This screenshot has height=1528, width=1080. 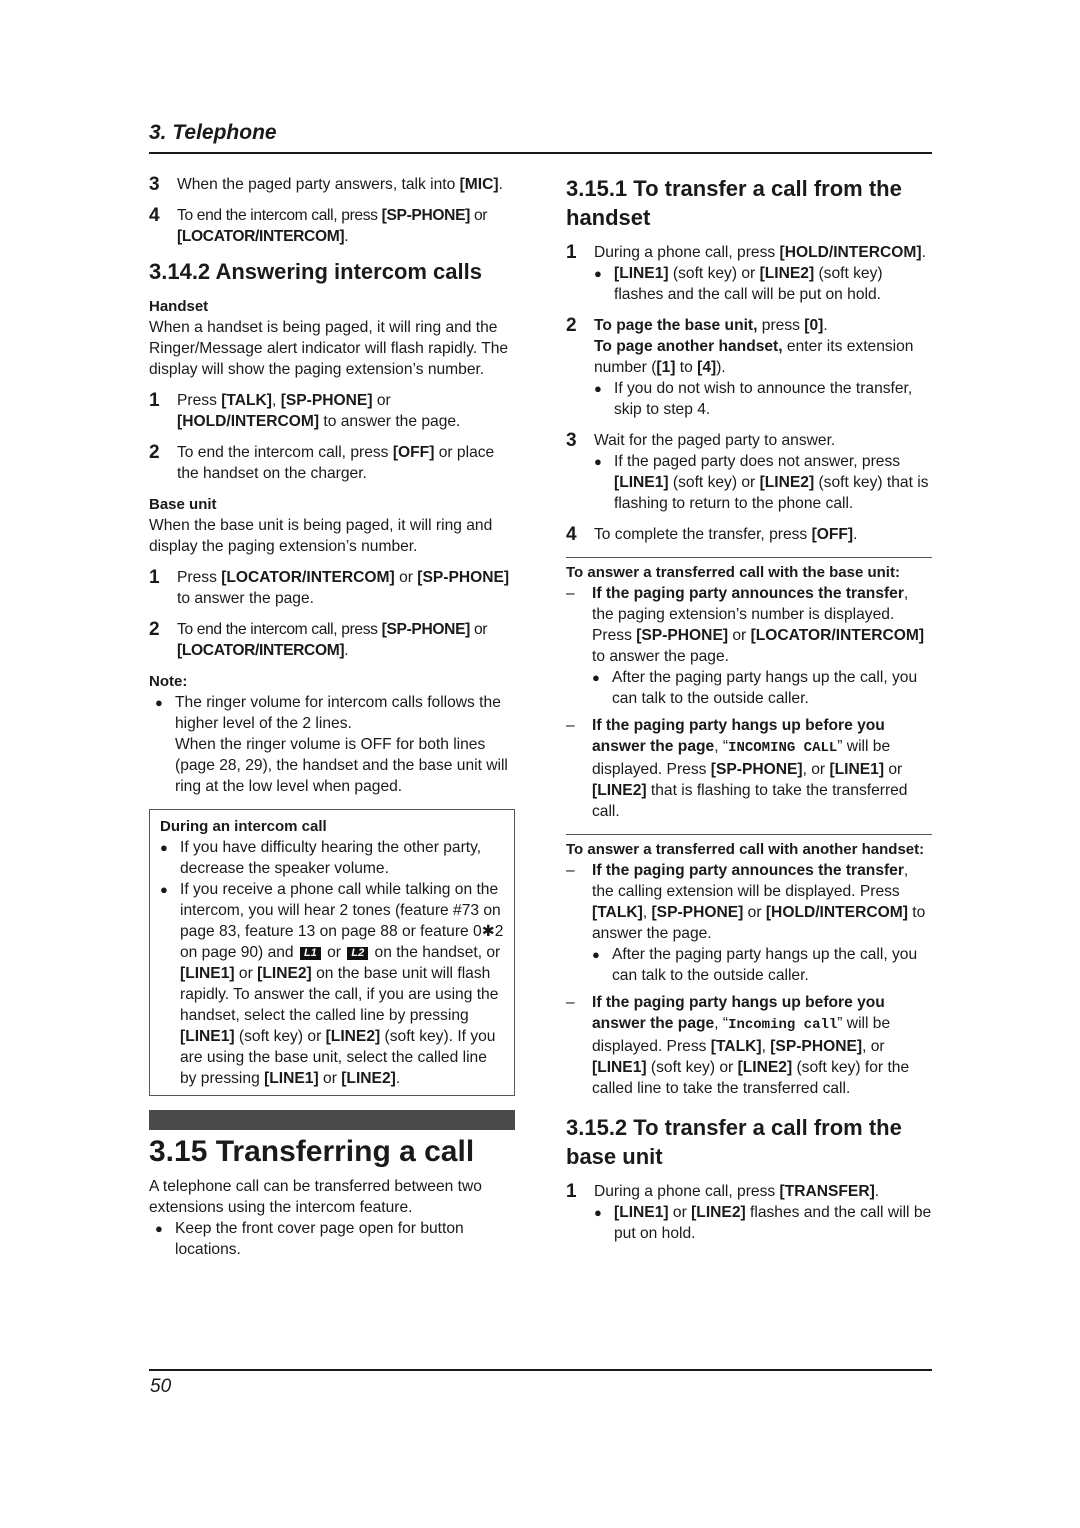 I want to click on dash-text: to answer the page., so click(x=660, y=656).